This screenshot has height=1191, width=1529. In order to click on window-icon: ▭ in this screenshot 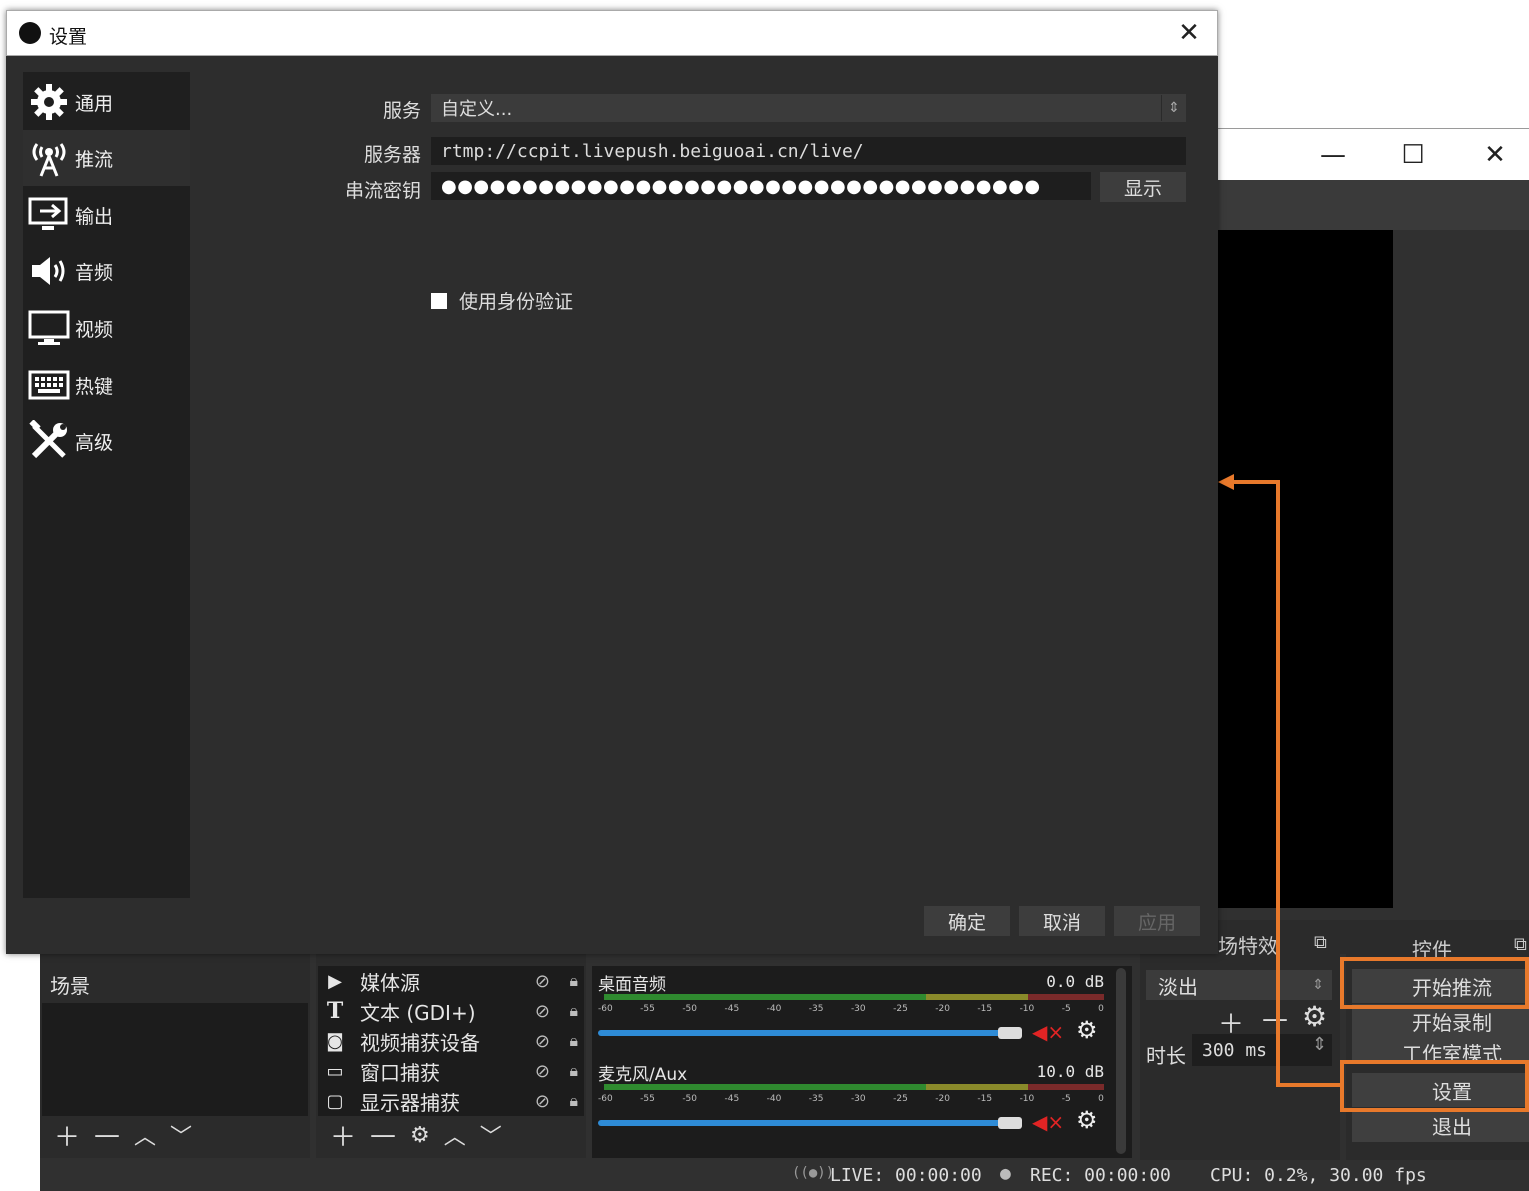, I will do `click(335, 1071)`.